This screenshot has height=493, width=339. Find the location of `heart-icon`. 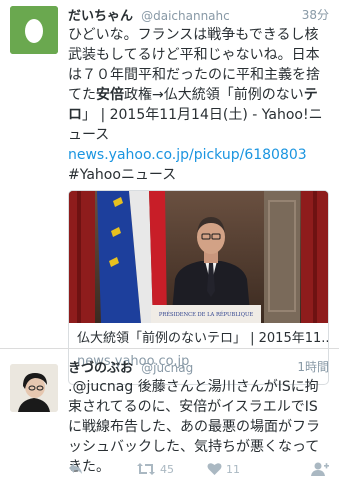

heart-icon is located at coordinates (214, 469).